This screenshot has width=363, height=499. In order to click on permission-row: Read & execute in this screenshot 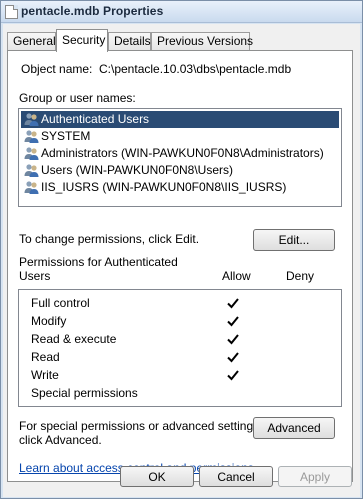, I will do `click(180, 339)`.